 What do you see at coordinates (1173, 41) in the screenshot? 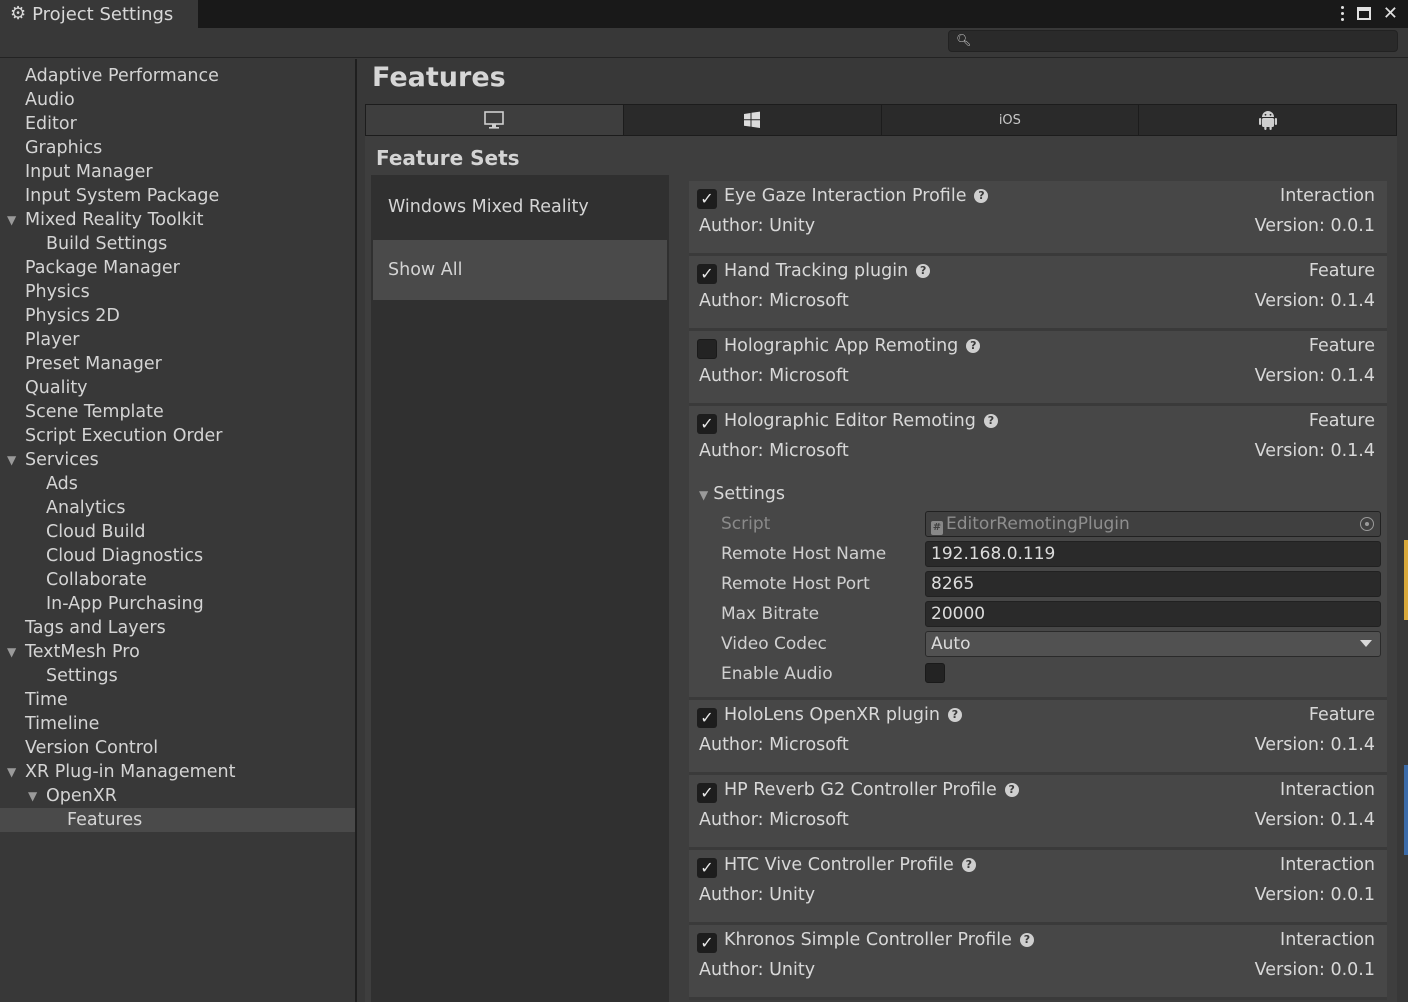
I see `search-input: 🔍︎` at bounding box center [1173, 41].